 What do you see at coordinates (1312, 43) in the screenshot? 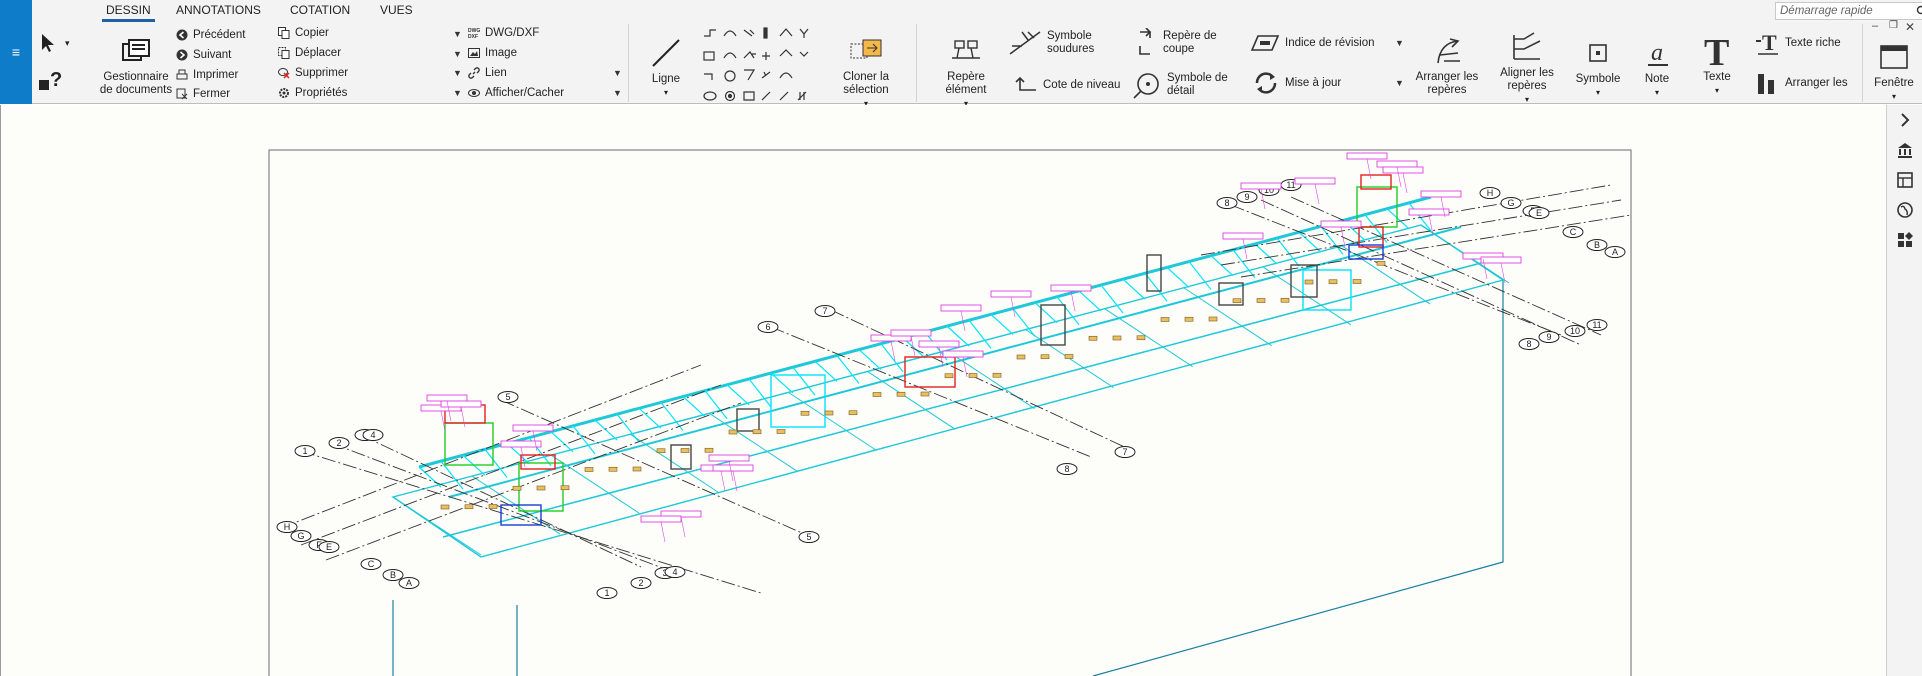
I see `revision-index-button: Indice de révision` at bounding box center [1312, 43].